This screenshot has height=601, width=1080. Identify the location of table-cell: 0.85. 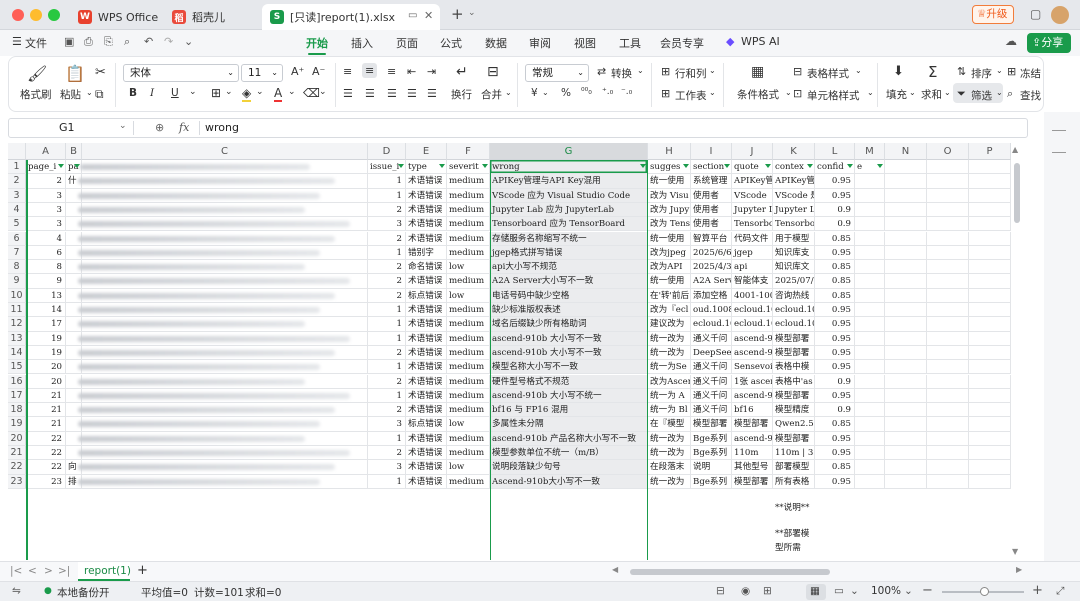
(835, 281).